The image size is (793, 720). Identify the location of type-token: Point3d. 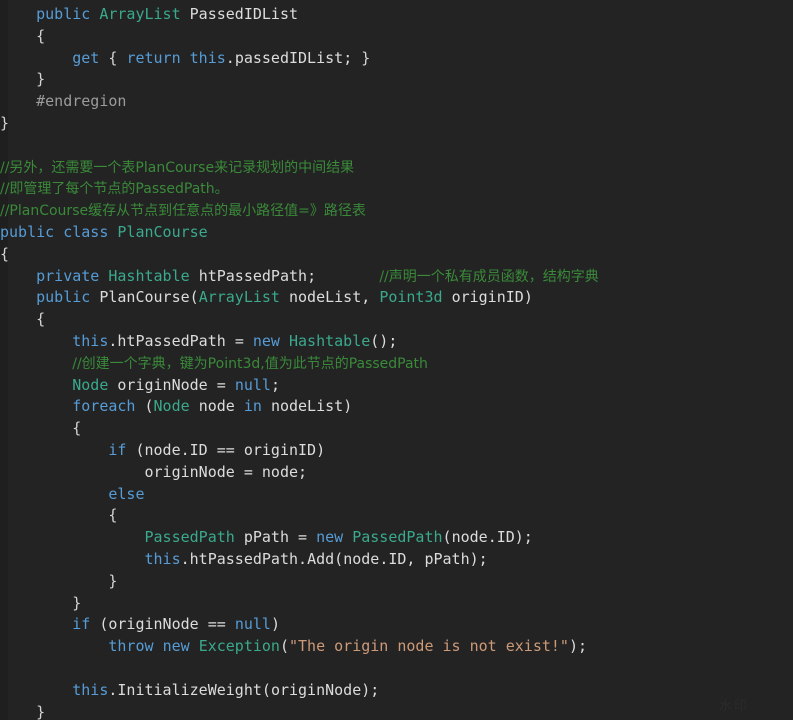
(411, 297).